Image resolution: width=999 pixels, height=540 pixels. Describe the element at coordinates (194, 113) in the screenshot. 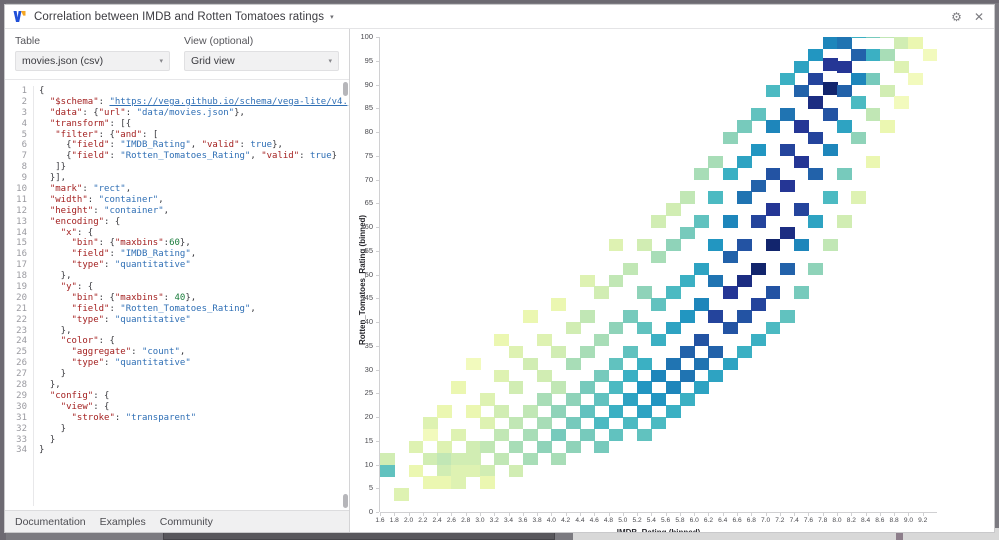

I see `code-line: "data": {"url": "data/movies.json"},` at that location.